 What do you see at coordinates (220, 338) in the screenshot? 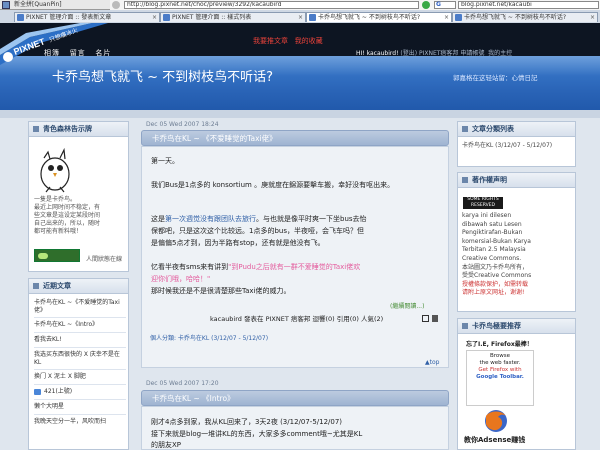
I see `post-category: 個人分類: 卡乔鸟在KL (3/12/07 - 5/12/07)` at bounding box center [220, 338].